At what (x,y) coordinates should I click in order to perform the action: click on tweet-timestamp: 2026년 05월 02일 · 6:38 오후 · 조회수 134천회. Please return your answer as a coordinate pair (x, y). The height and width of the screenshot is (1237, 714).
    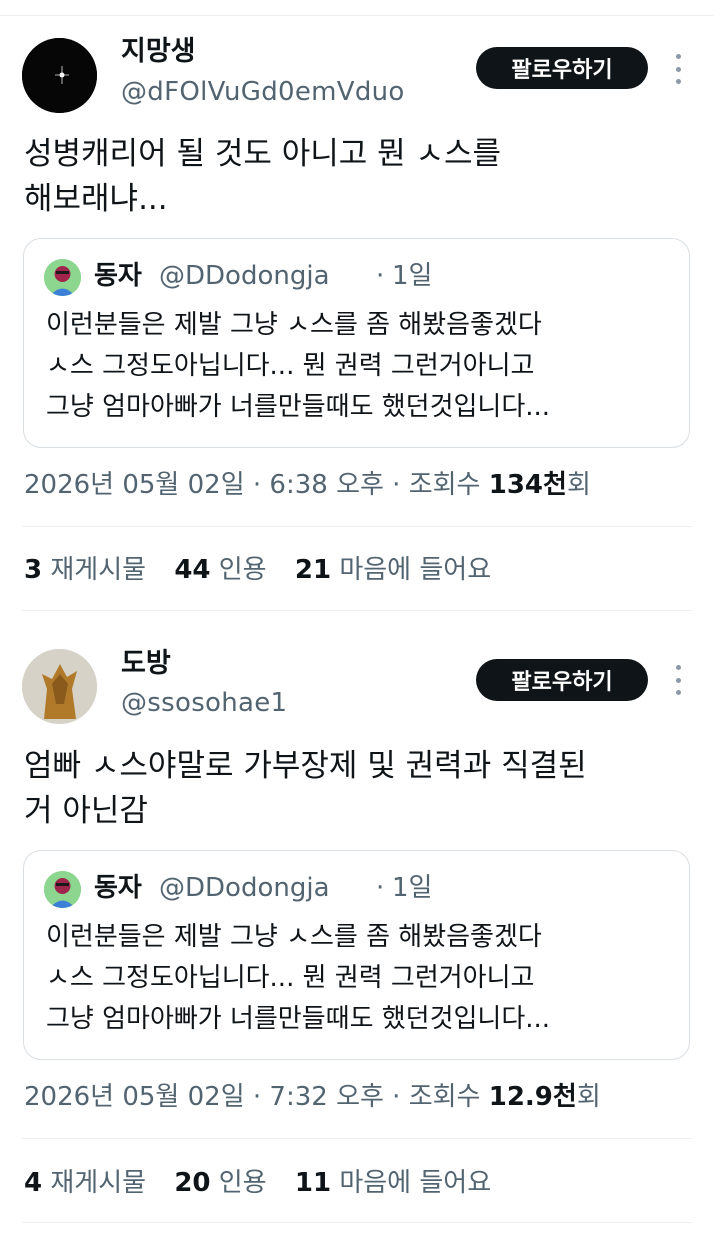
    Looking at the image, I should click on (307, 485).